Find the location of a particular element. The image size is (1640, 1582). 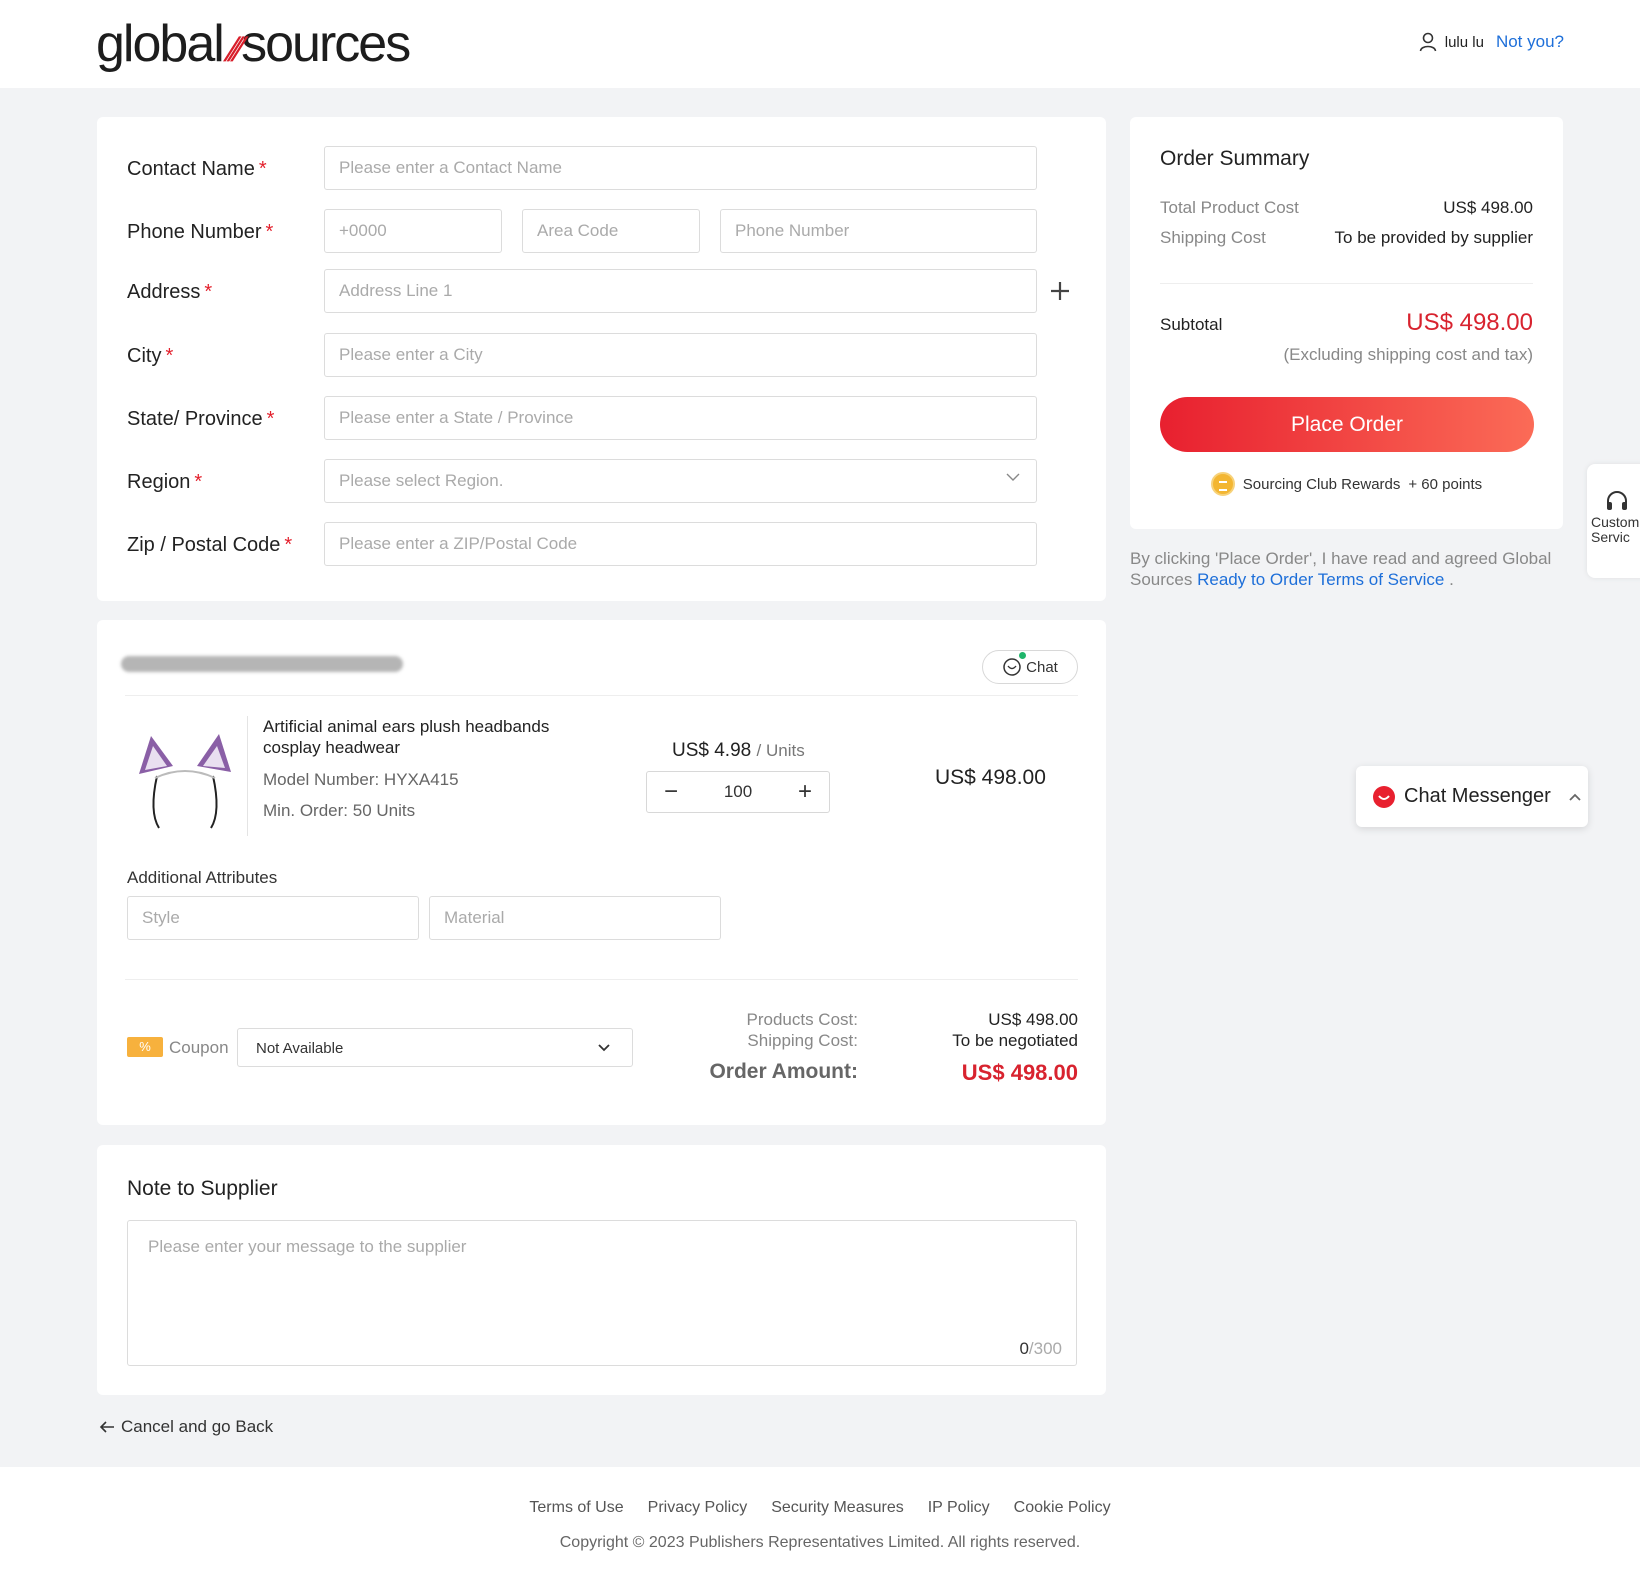

increase-quantity-button: + is located at coordinates (805, 792).